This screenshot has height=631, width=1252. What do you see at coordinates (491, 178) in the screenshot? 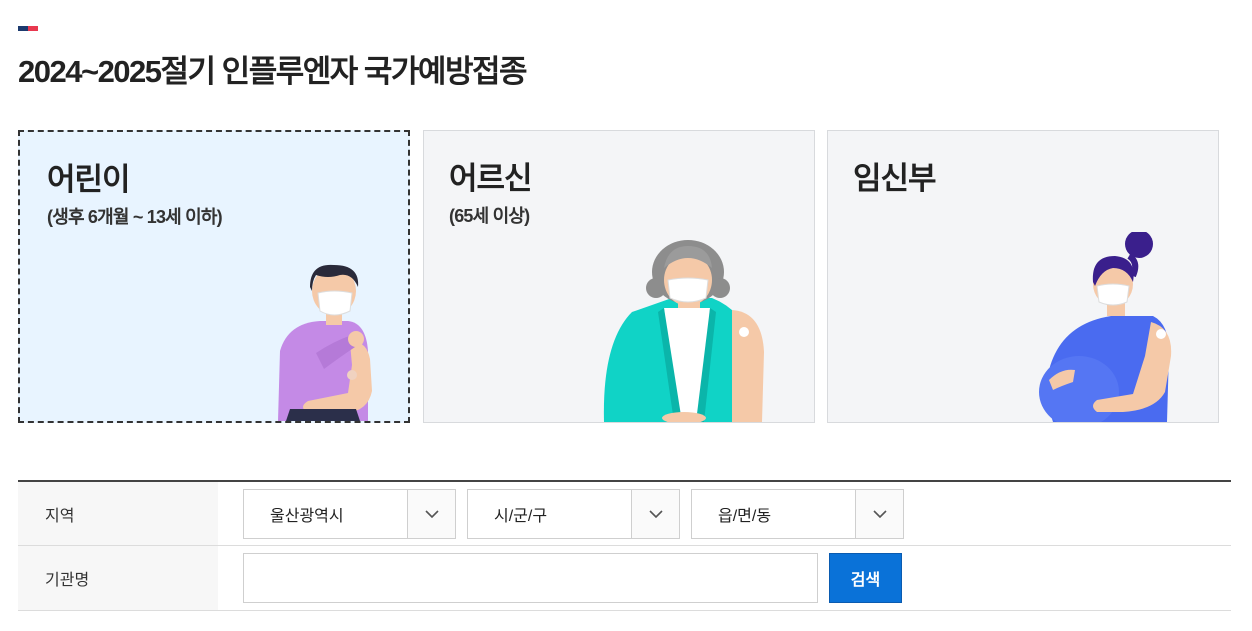
I see `card-elderly-title: 어르신` at bounding box center [491, 178].